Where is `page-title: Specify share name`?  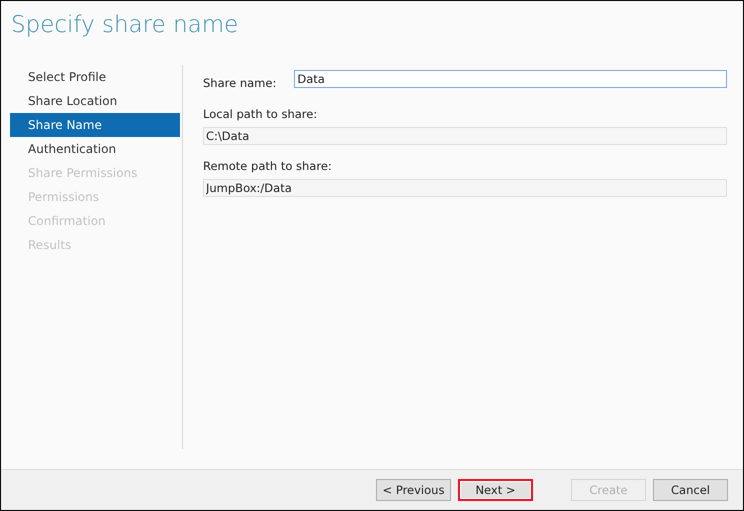
page-title: Specify share name is located at coordinates (125, 25).